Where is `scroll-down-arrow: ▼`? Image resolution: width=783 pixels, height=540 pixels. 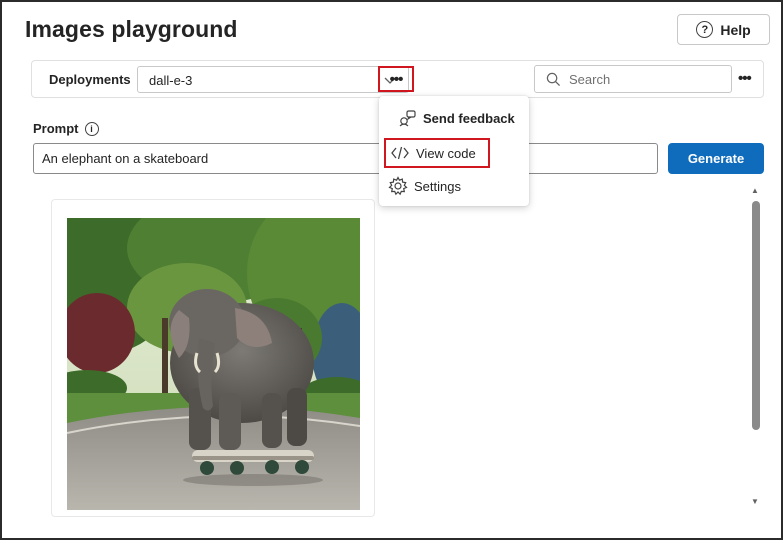 scroll-down-arrow: ▼ is located at coordinates (755, 501).